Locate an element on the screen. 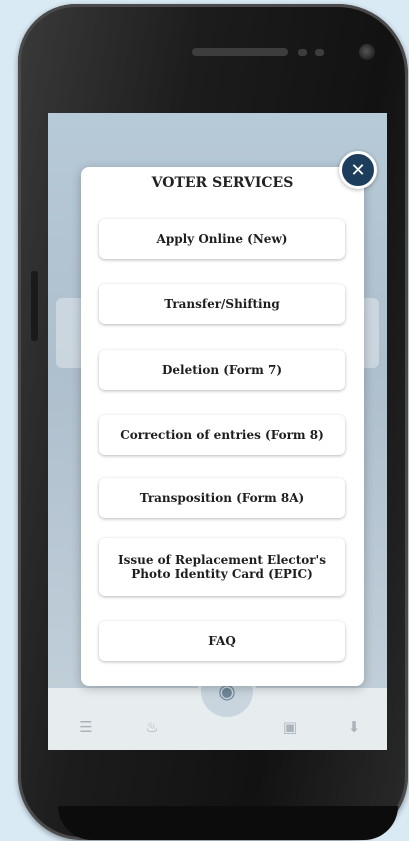 The width and height of the screenshot is (409, 841). close-icon: ✕ is located at coordinates (358, 170).